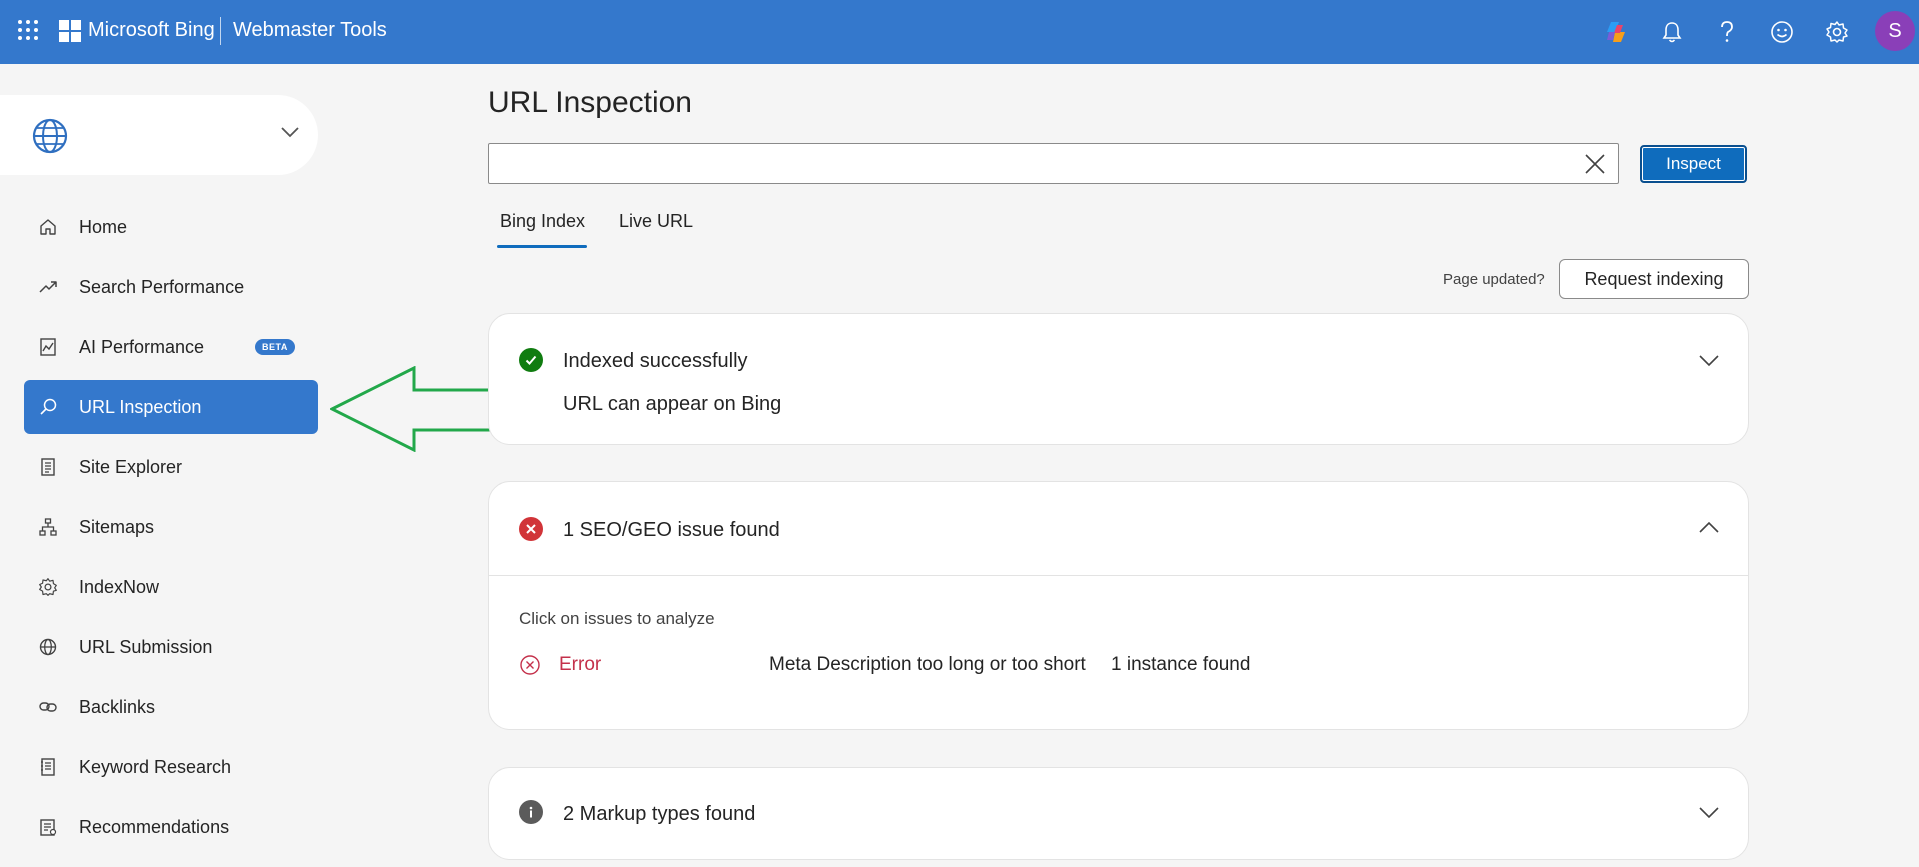  Describe the element at coordinates (927, 664) in the screenshot. I see `issue-name: Meta Description too long or too short` at that location.